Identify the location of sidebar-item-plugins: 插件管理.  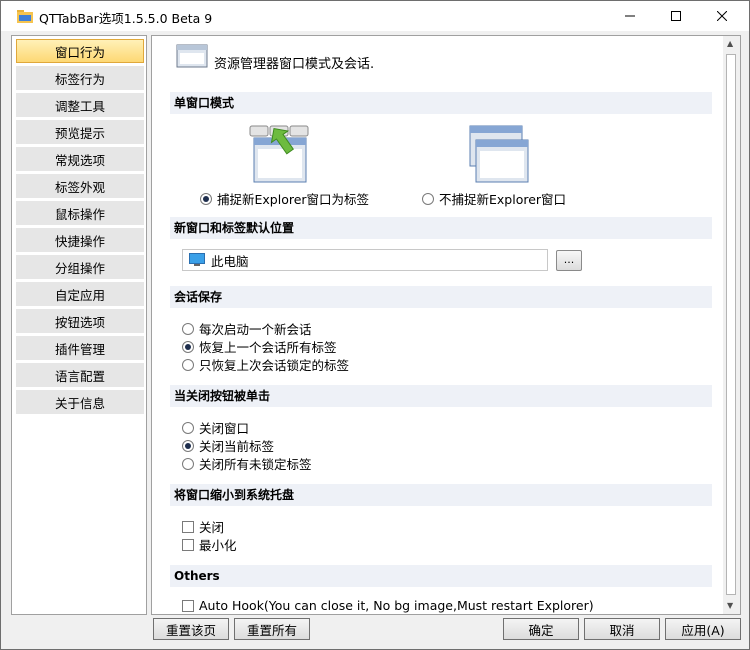
(80, 348).